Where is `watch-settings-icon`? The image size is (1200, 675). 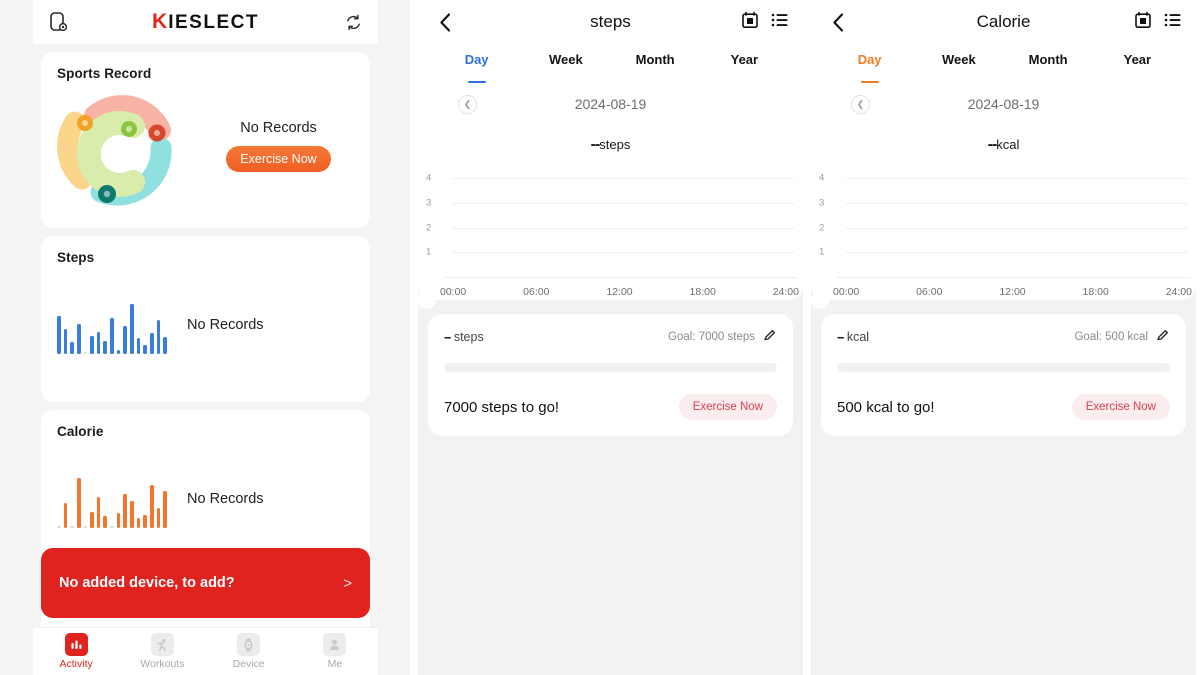
watch-settings-icon is located at coordinates (58, 22).